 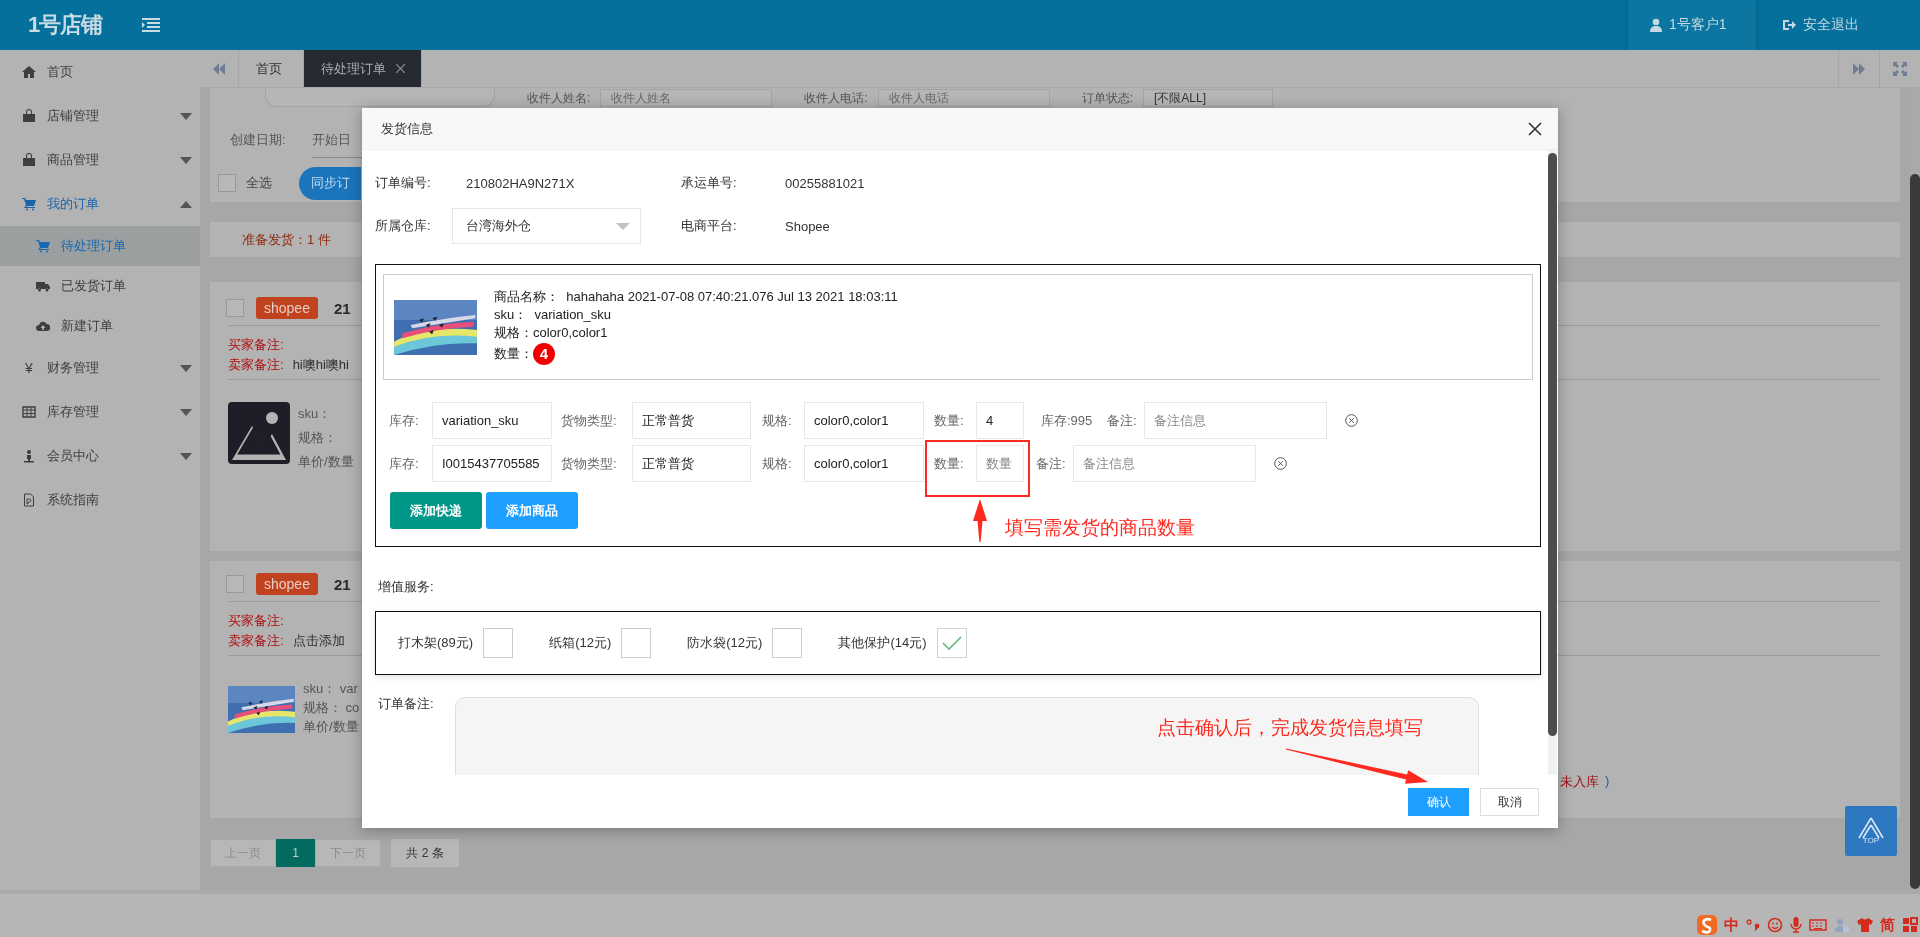 What do you see at coordinates (363, 68) in the screenshot?
I see `tab: 待处理订单` at bounding box center [363, 68].